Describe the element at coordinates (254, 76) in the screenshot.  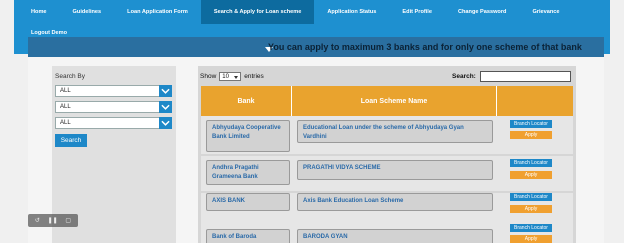
I see `entries-label: entries` at that location.